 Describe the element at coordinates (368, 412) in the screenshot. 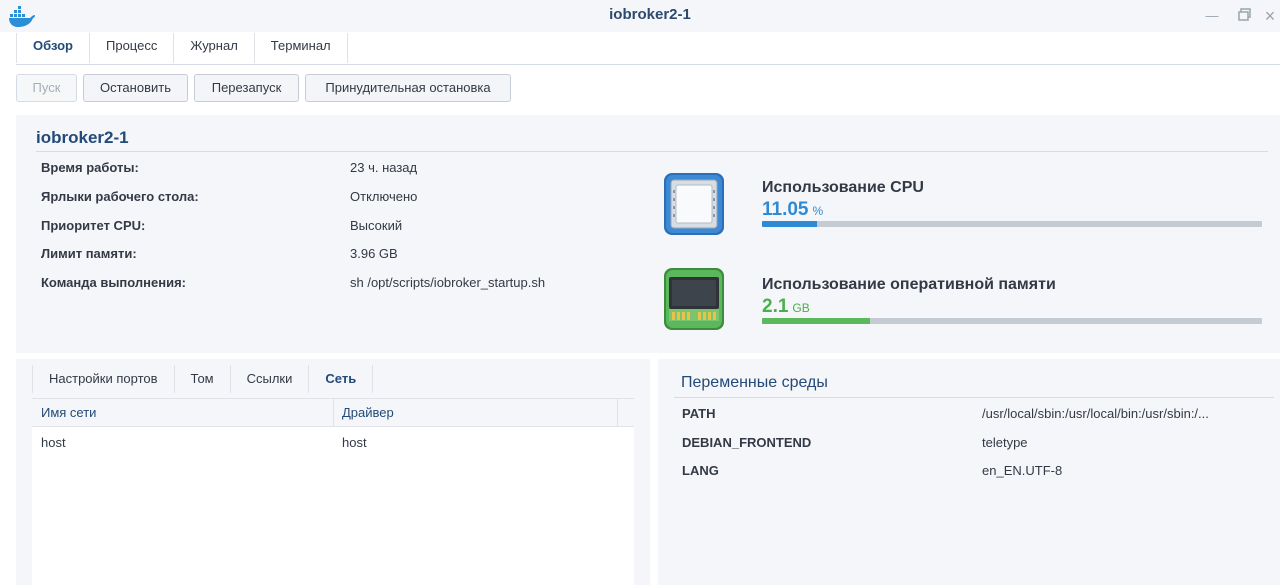

I see `column-header-driver: Драйвер` at that location.